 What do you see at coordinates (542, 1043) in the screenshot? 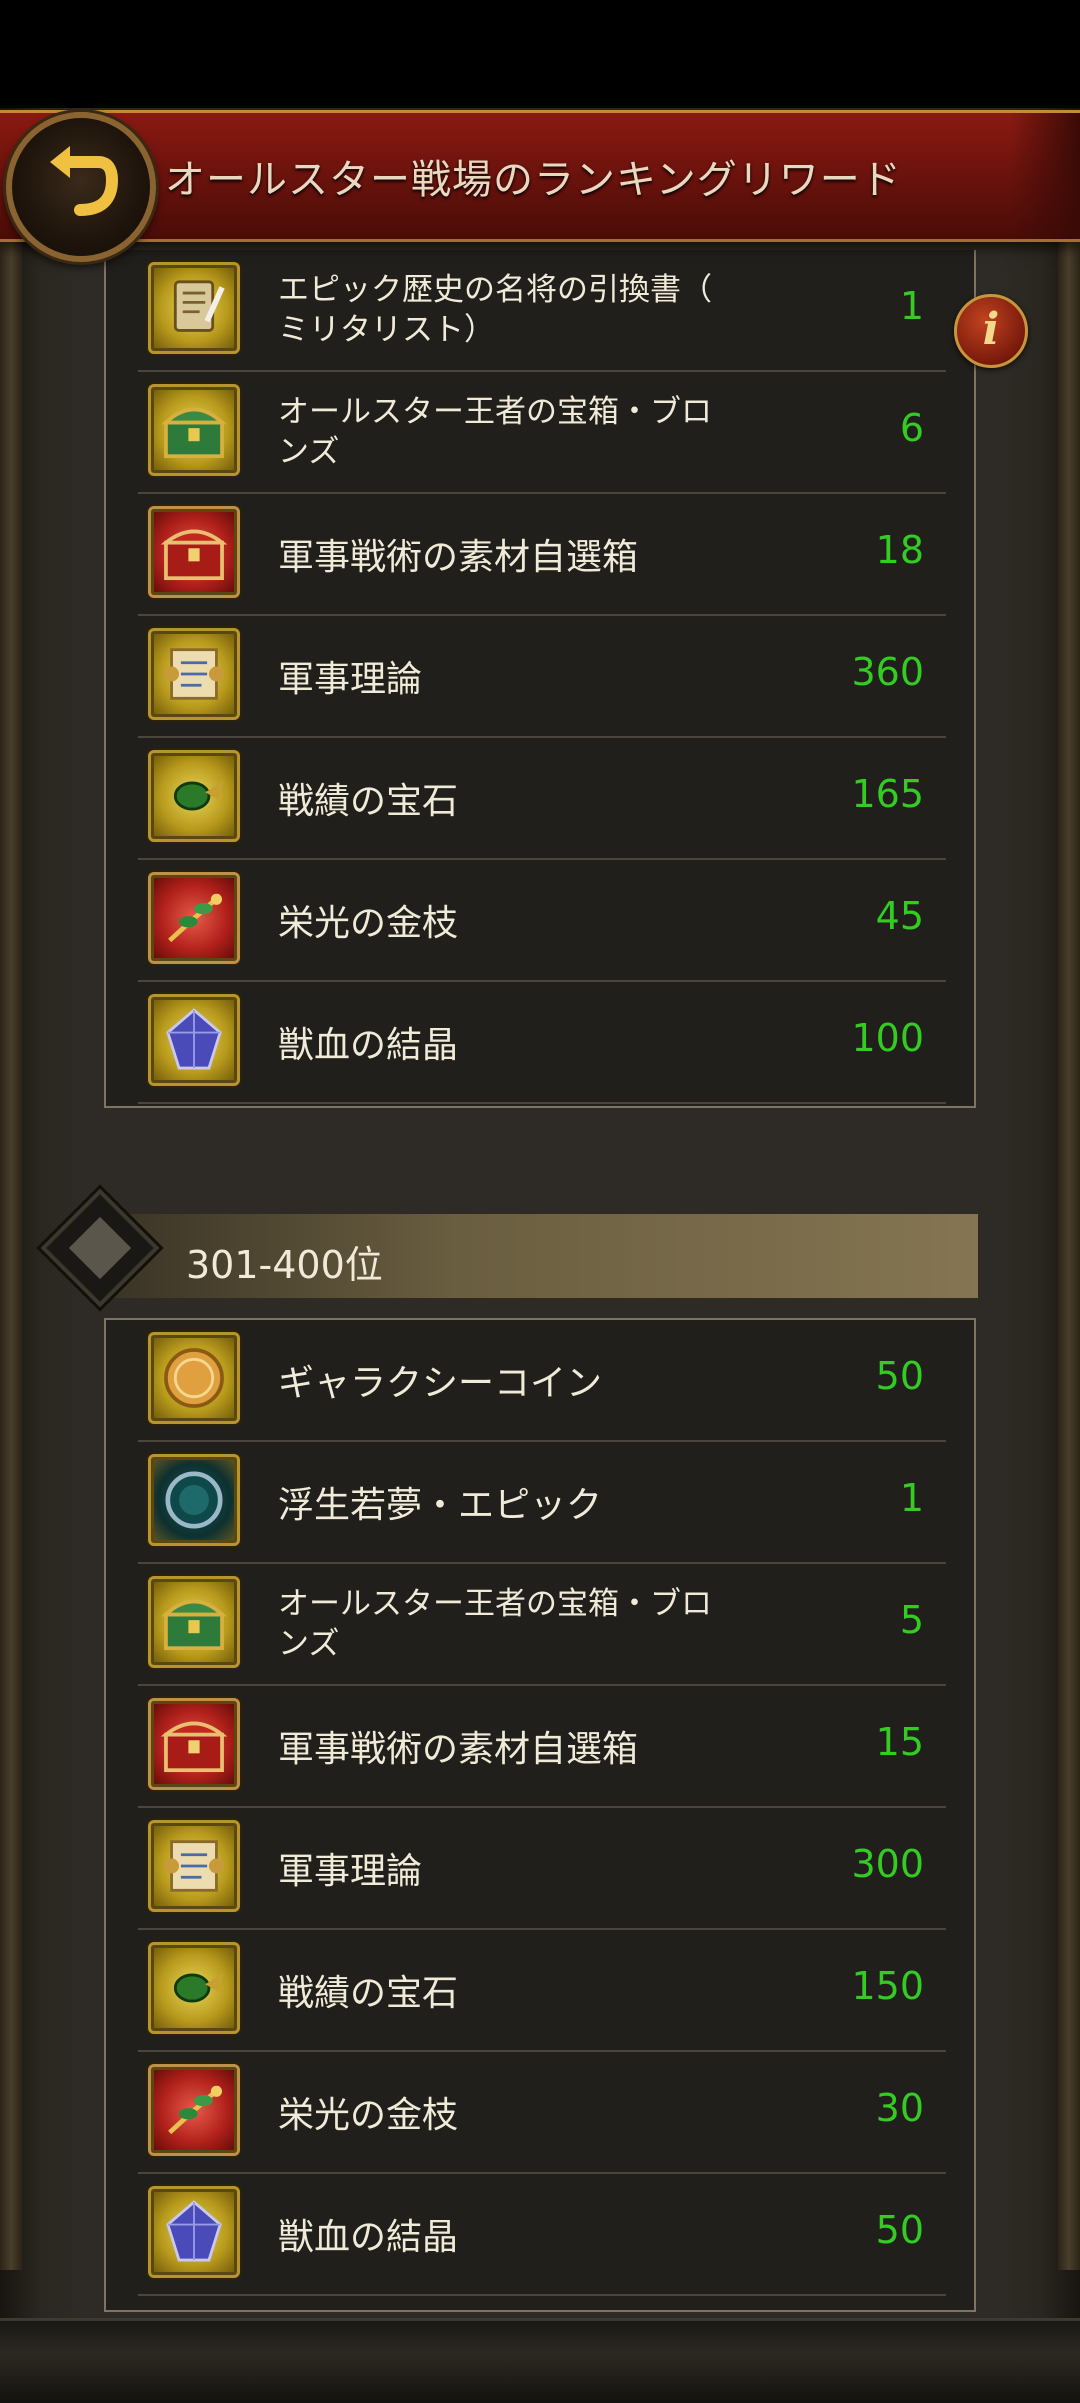
I see `list-item: 獣血の結晶 100` at bounding box center [542, 1043].